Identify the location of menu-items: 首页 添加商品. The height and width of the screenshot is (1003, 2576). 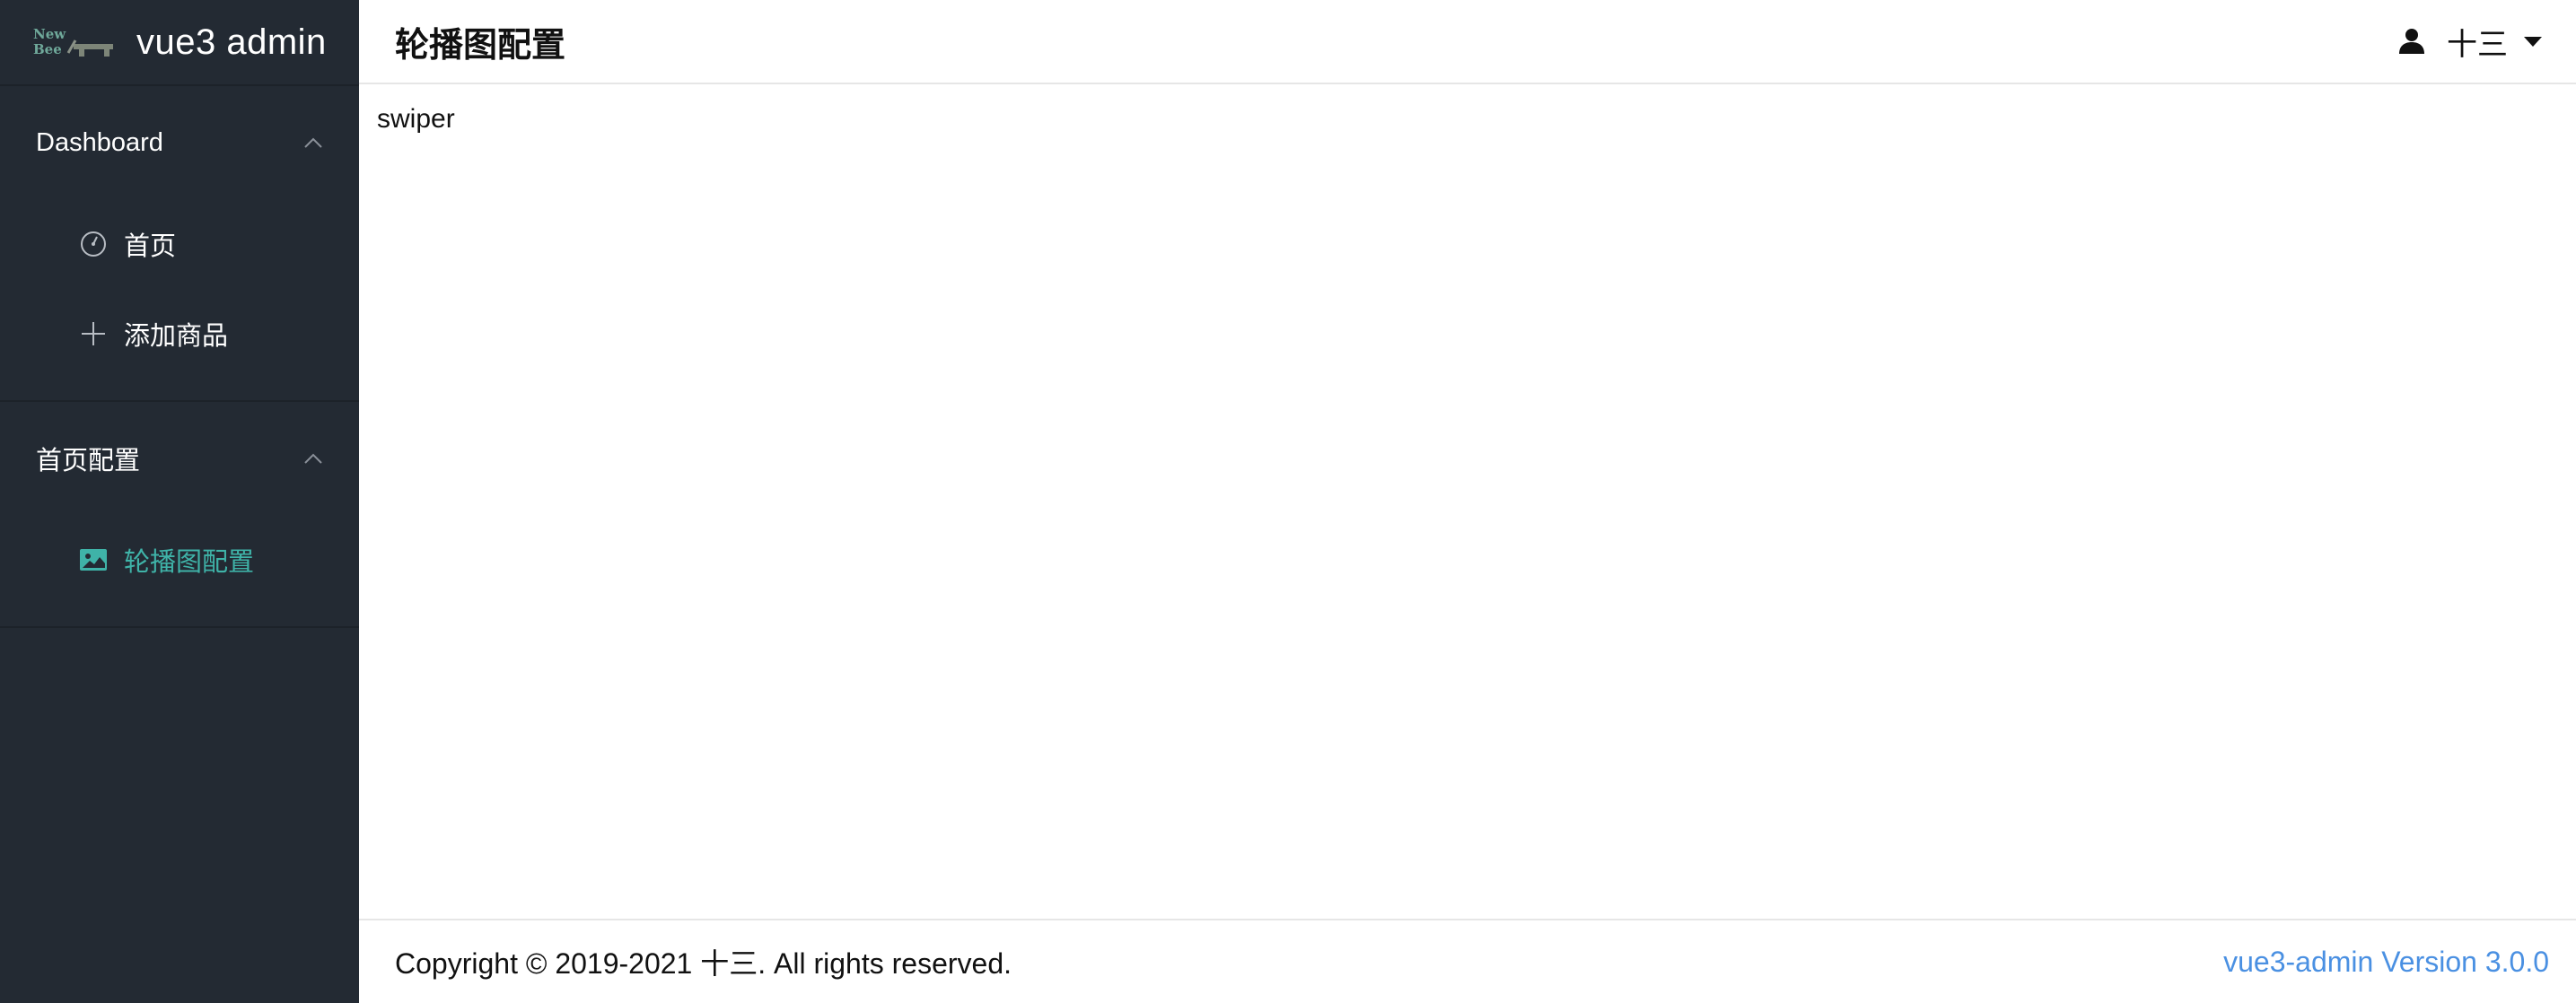
(179, 299).